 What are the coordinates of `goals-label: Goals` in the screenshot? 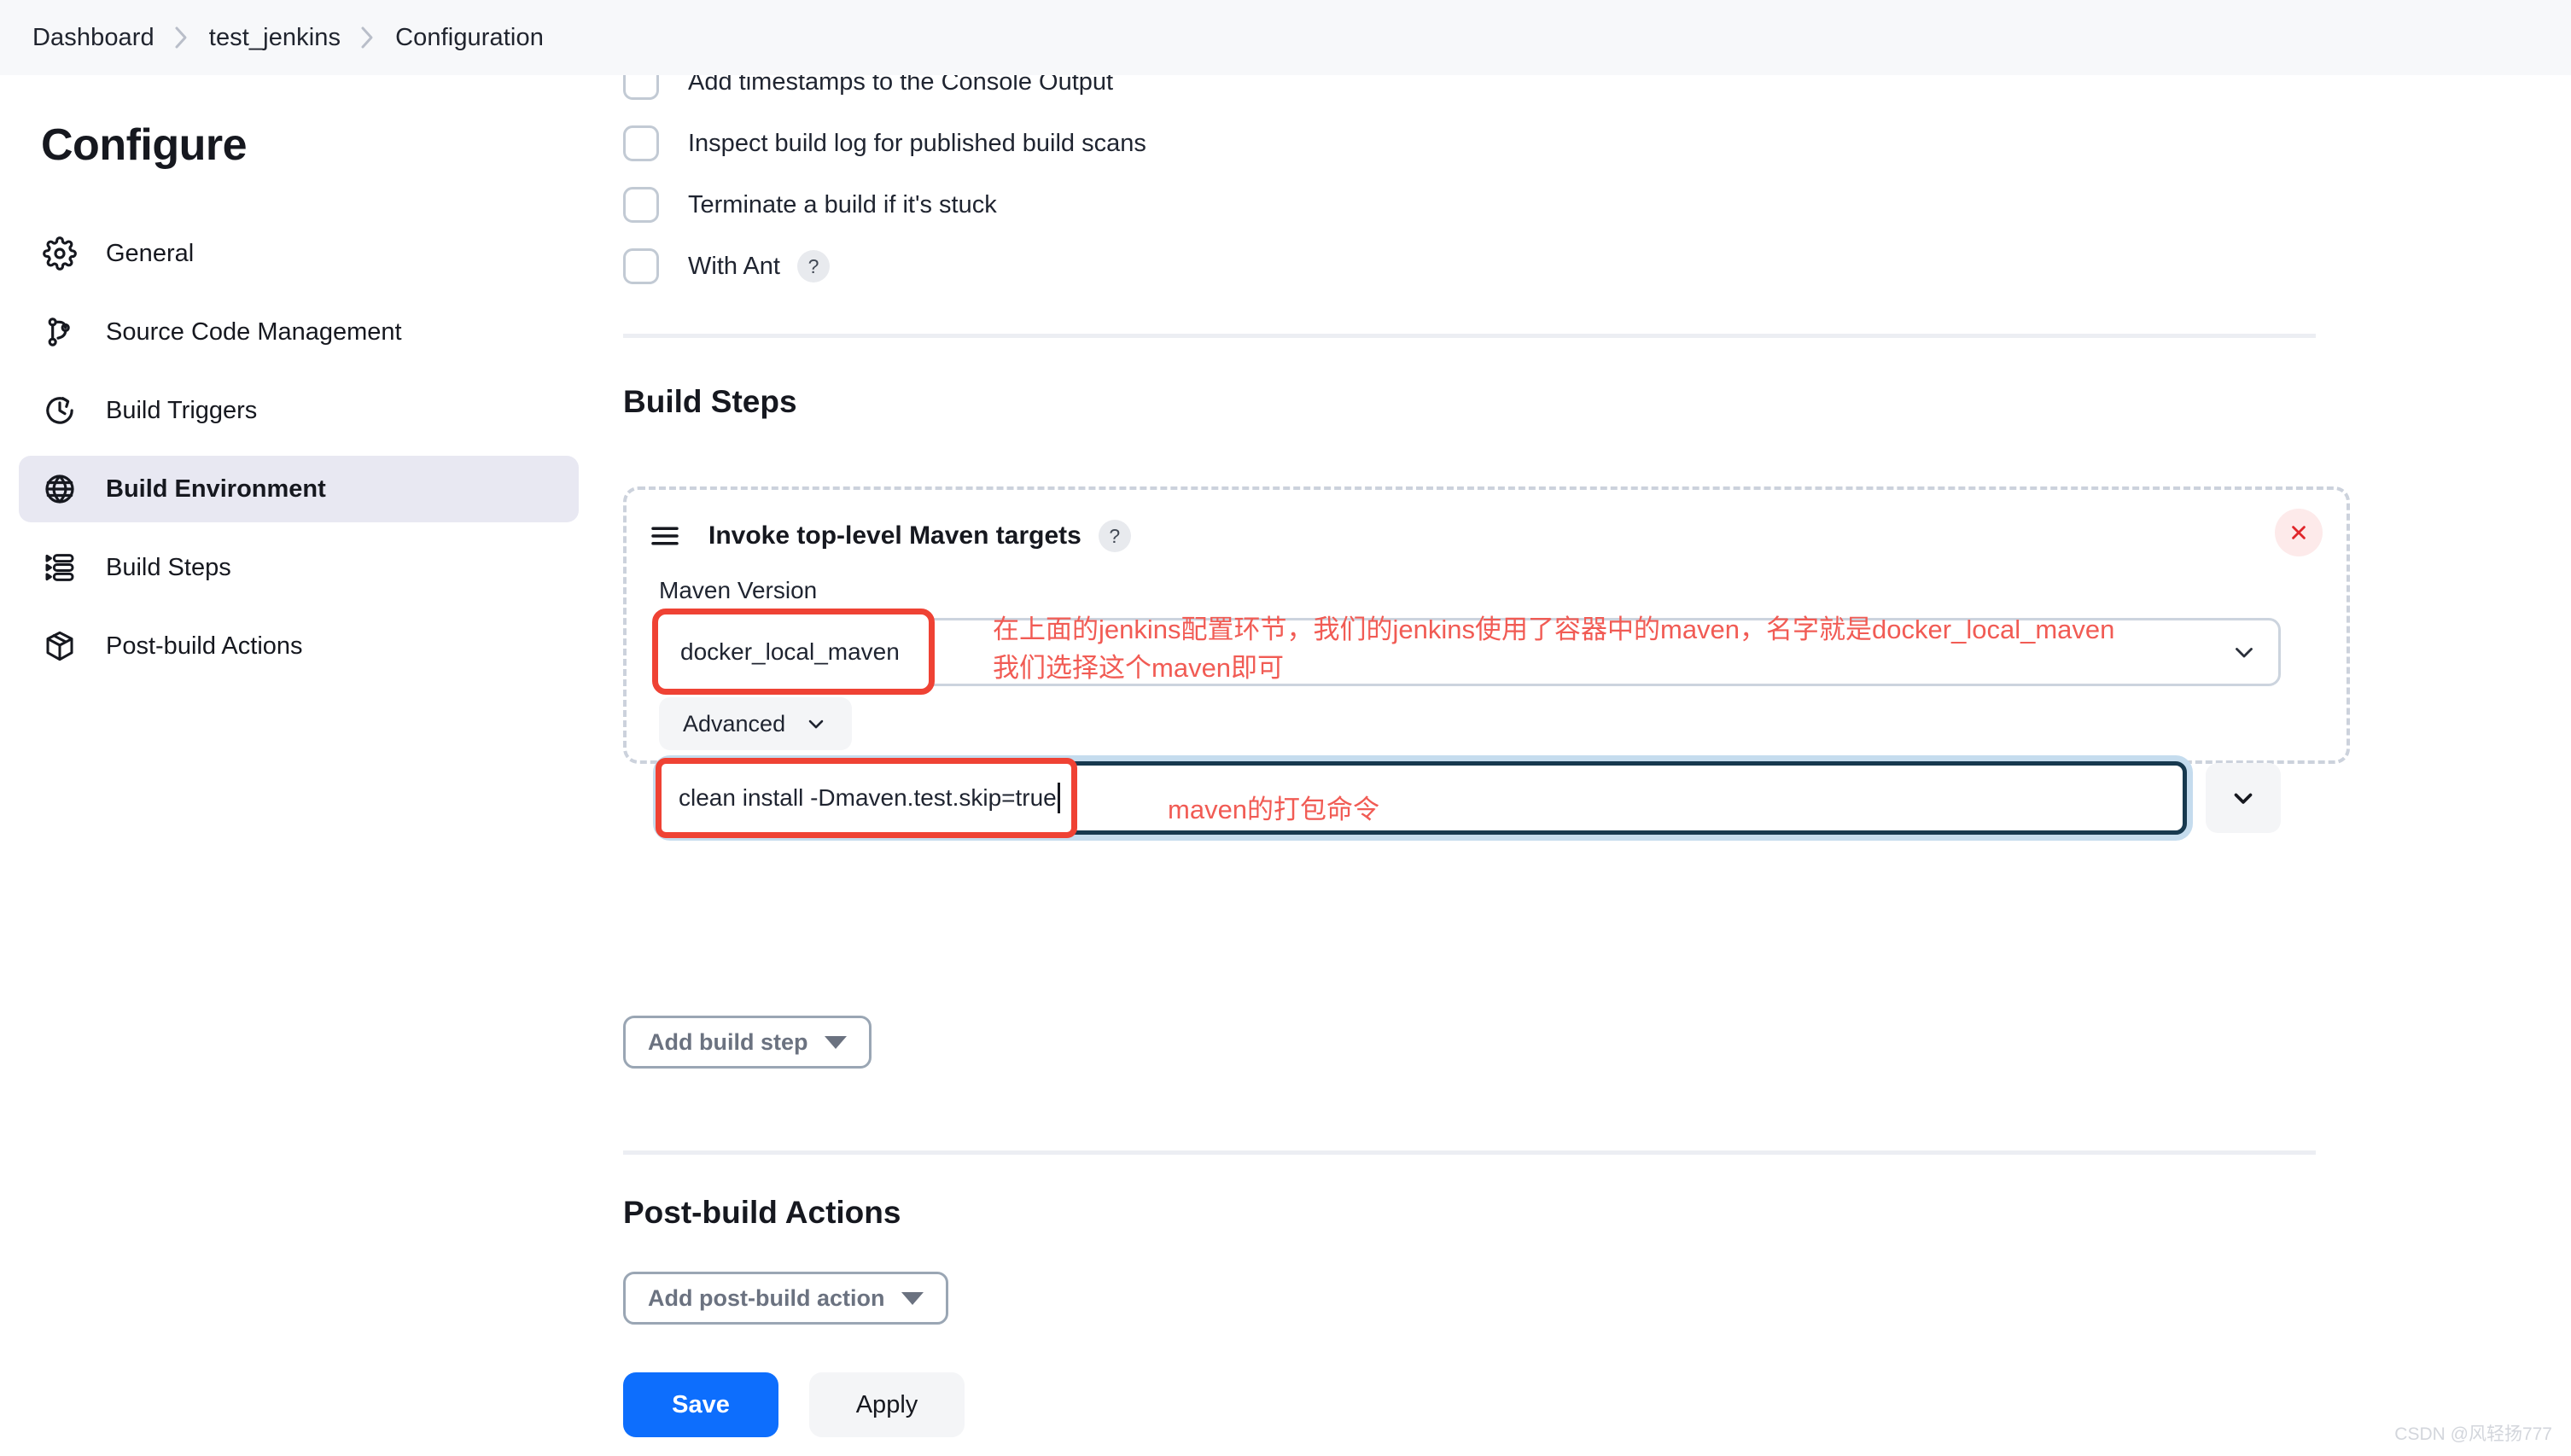 It's located at (1487, 723).